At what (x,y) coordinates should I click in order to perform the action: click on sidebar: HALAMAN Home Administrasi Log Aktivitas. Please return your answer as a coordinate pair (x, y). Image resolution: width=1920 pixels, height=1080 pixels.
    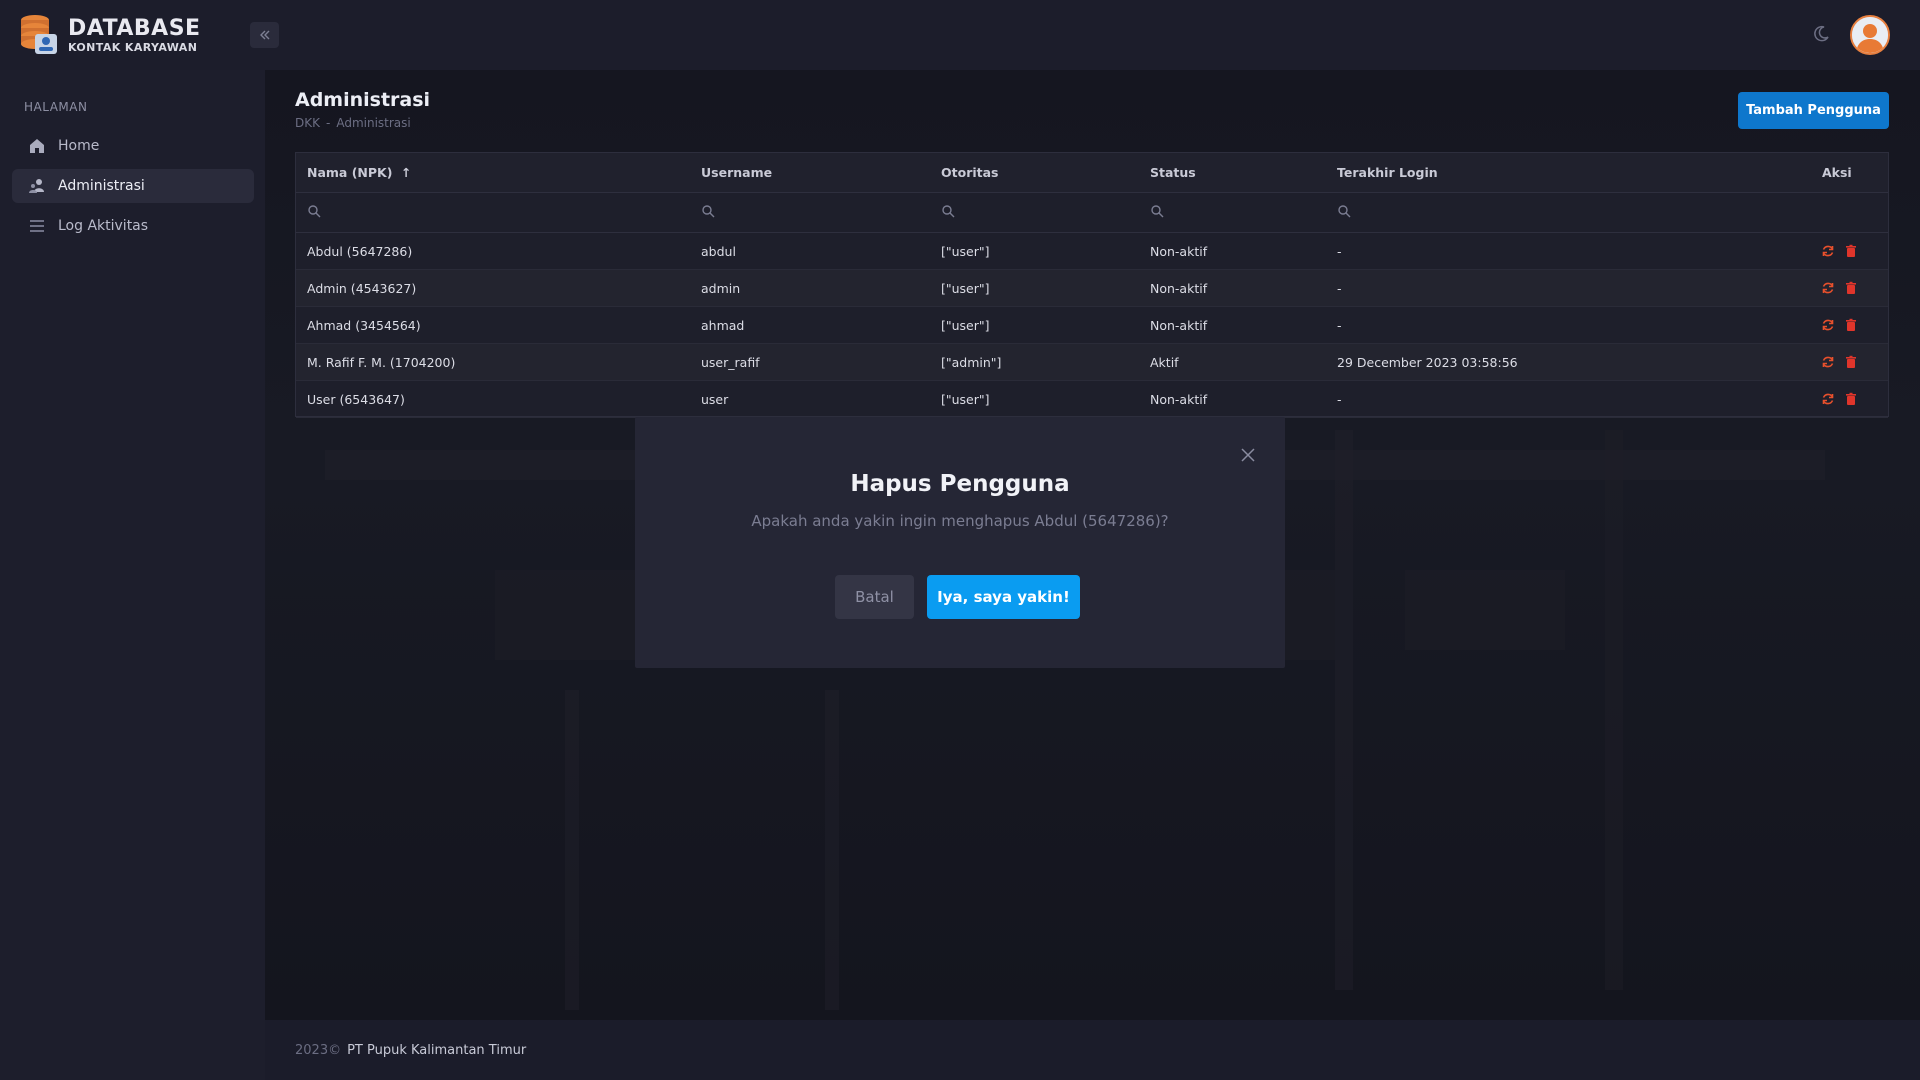
    Looking at the image, I should click on (132, 575).